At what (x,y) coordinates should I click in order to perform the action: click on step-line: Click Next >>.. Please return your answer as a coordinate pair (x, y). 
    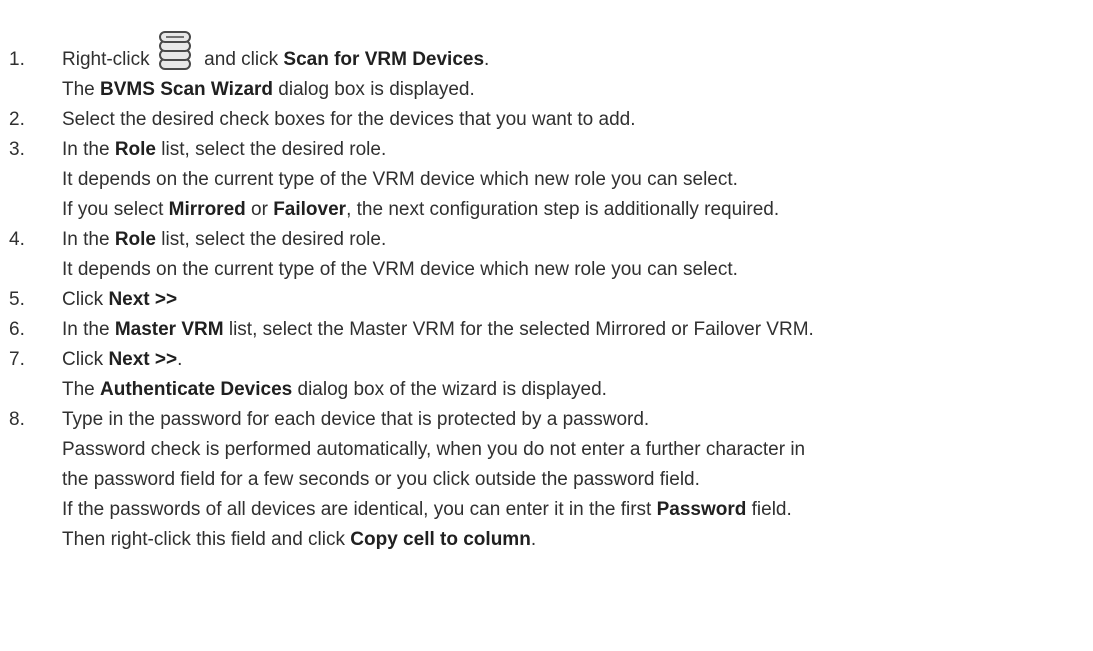
    Looking at the image, I should click on (122, 359).